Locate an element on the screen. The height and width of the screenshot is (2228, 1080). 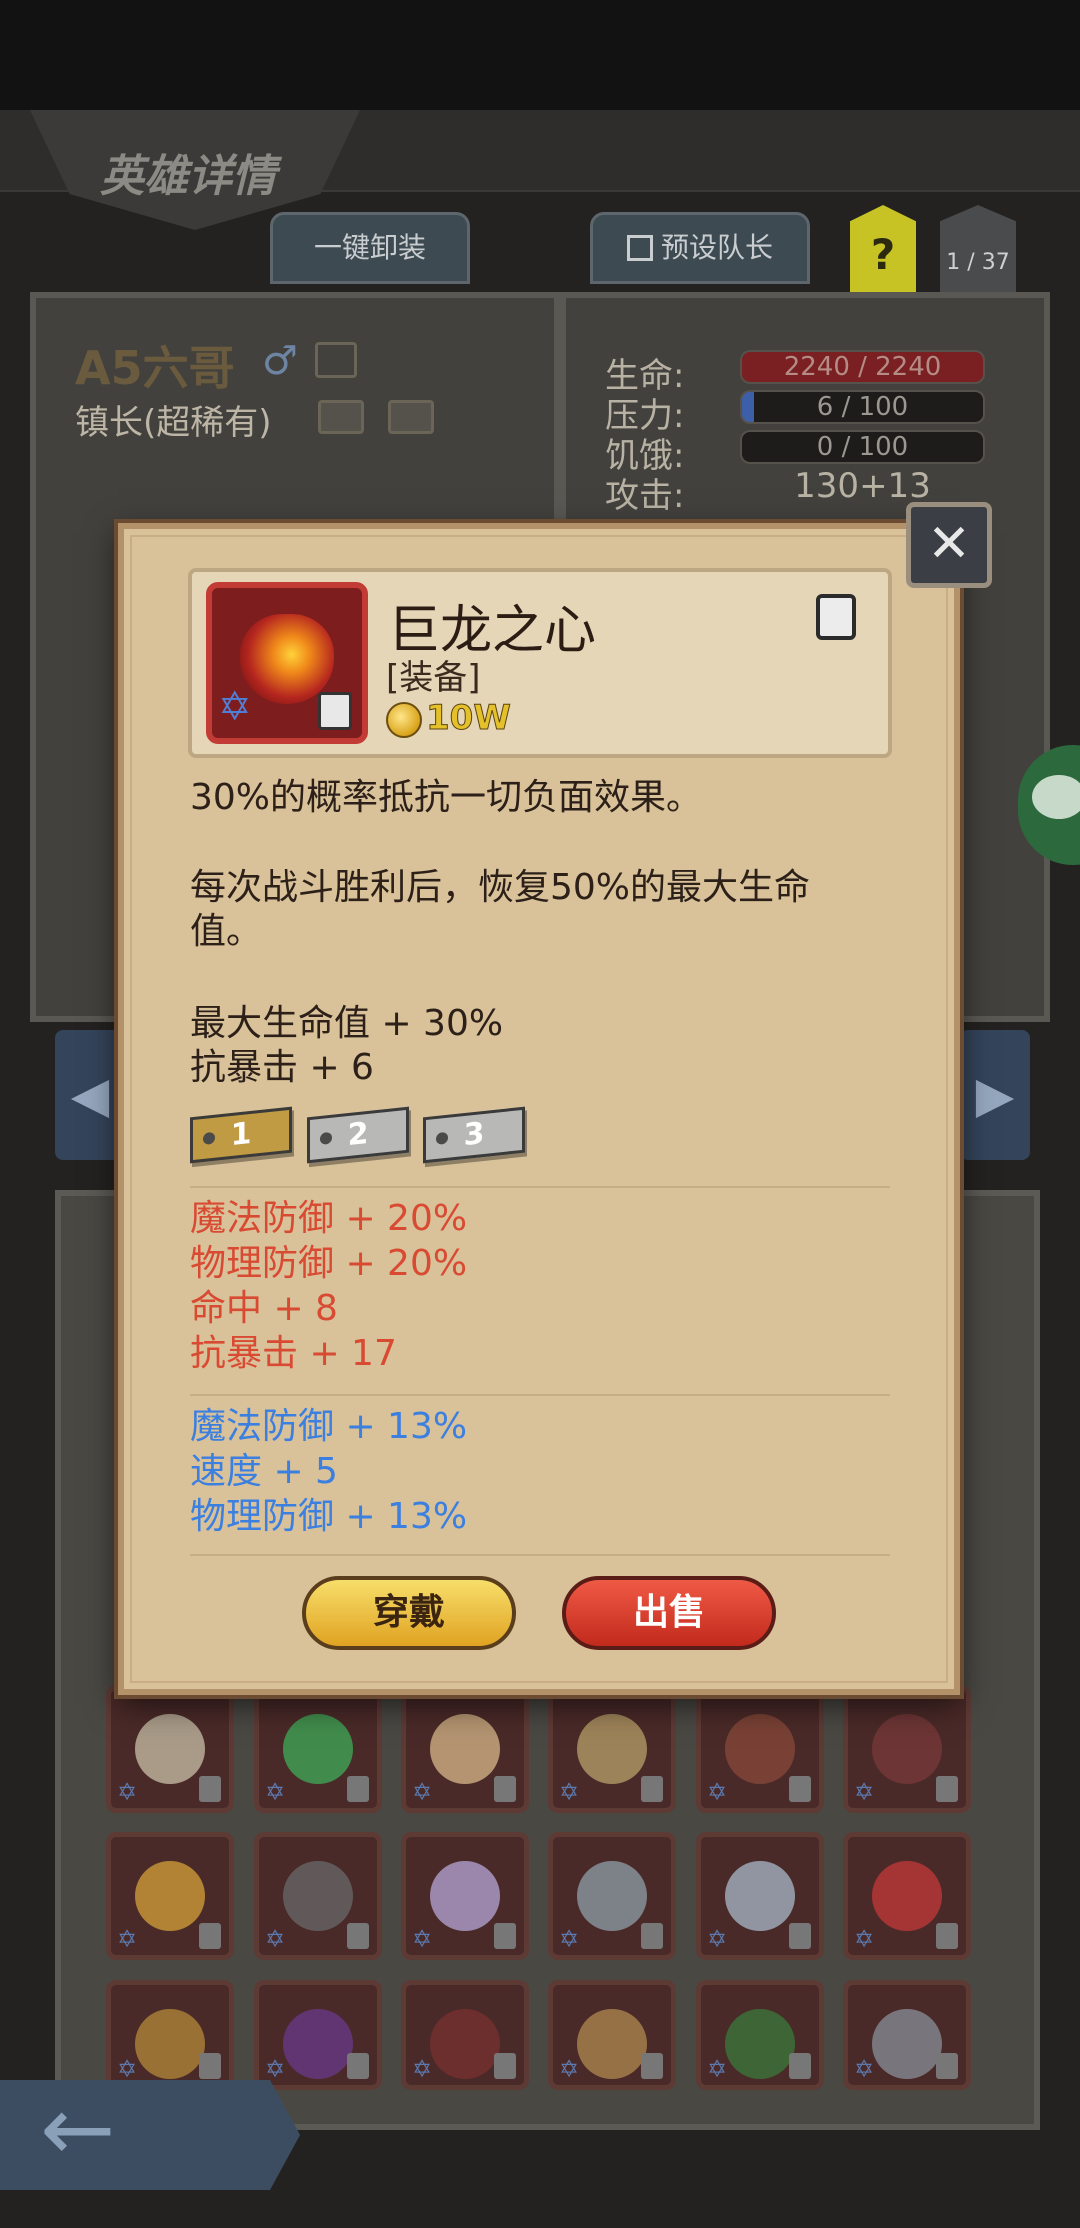
item-price: 10W is located at coordinates (469, 718).